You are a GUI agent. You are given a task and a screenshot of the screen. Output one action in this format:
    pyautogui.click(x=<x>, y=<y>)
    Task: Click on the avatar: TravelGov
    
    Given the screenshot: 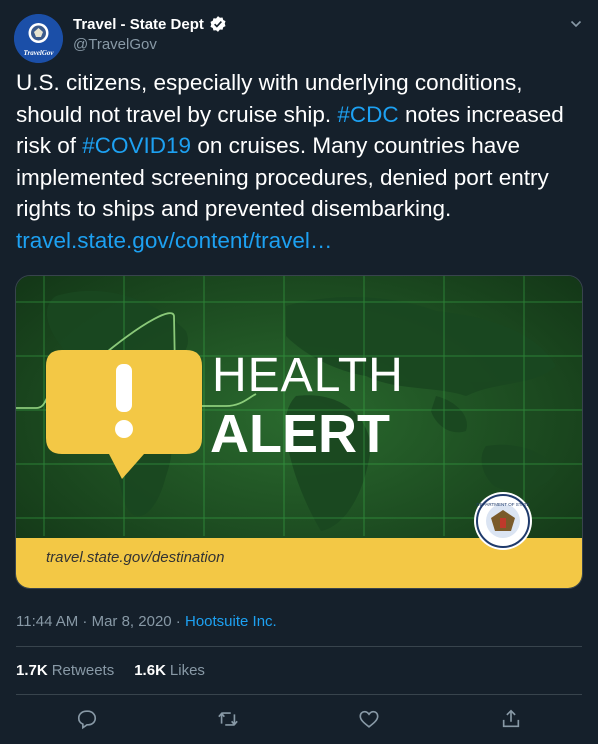 What is the action you would take?
    pyautogui.click(x=38, y=38)
    